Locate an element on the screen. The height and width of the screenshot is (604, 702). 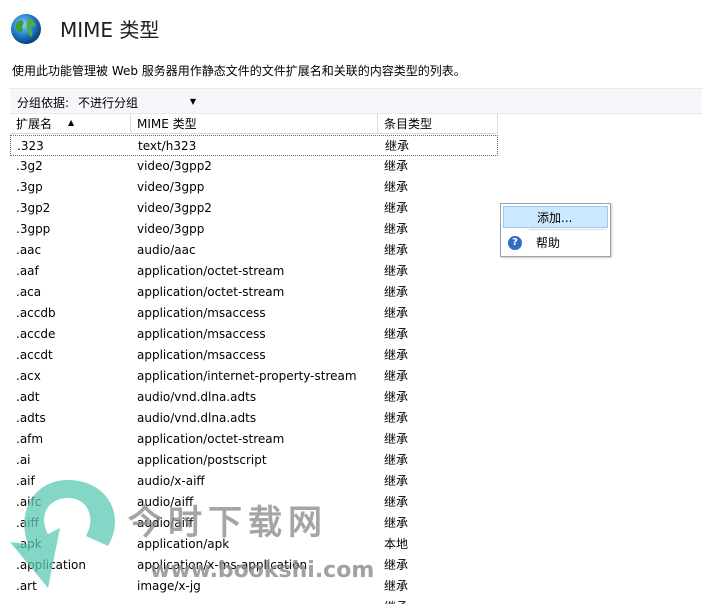
table-row: .aac audio/aac 继承 is located at coordinates (254, 250).